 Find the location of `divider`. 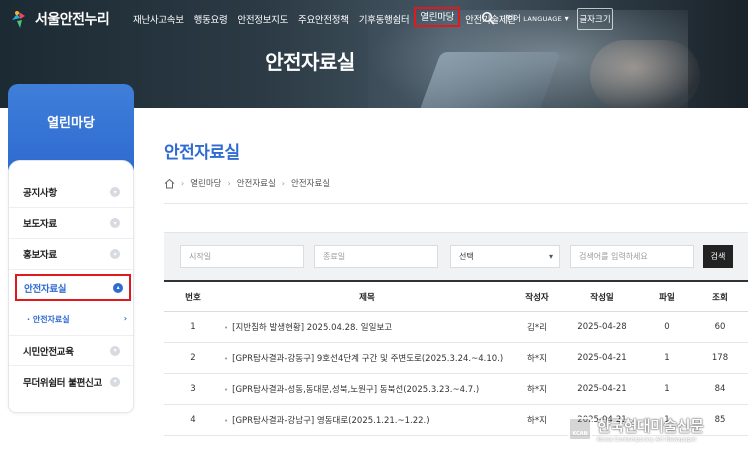

divider is located at coordinates (456, 203).